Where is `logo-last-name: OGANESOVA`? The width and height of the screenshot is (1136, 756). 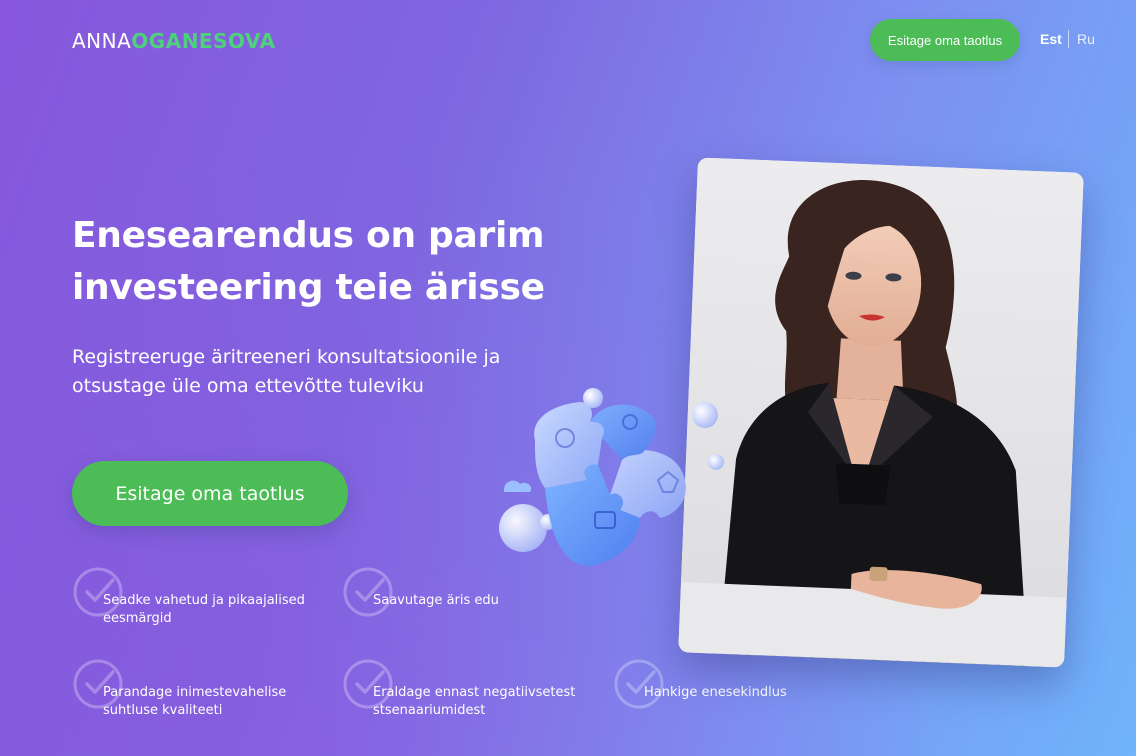 logo-last-name: OGANESOVA is located at coordinates (203, 41).